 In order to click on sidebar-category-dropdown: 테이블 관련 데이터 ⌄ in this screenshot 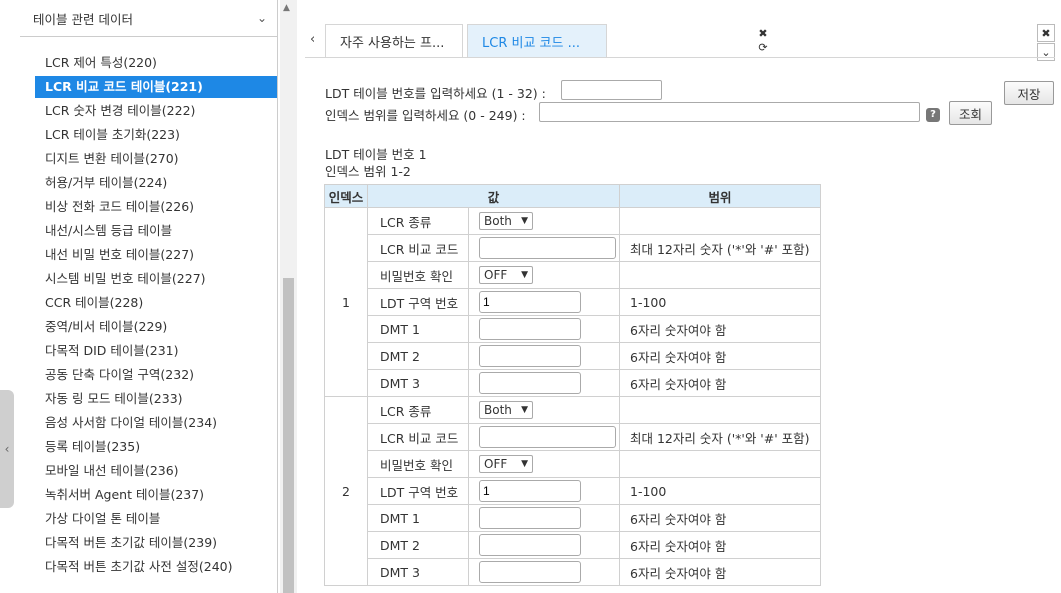, I will do `click(148, 18)`.